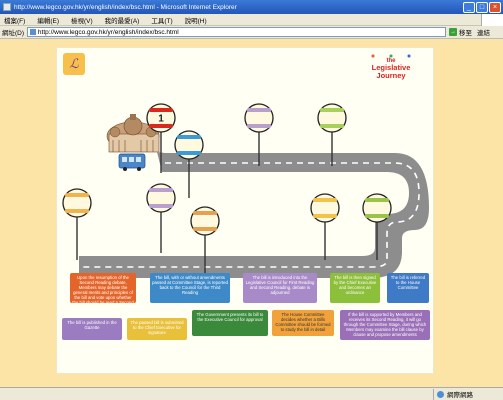  I want to click on minimize-button: _, so click(469, 7).